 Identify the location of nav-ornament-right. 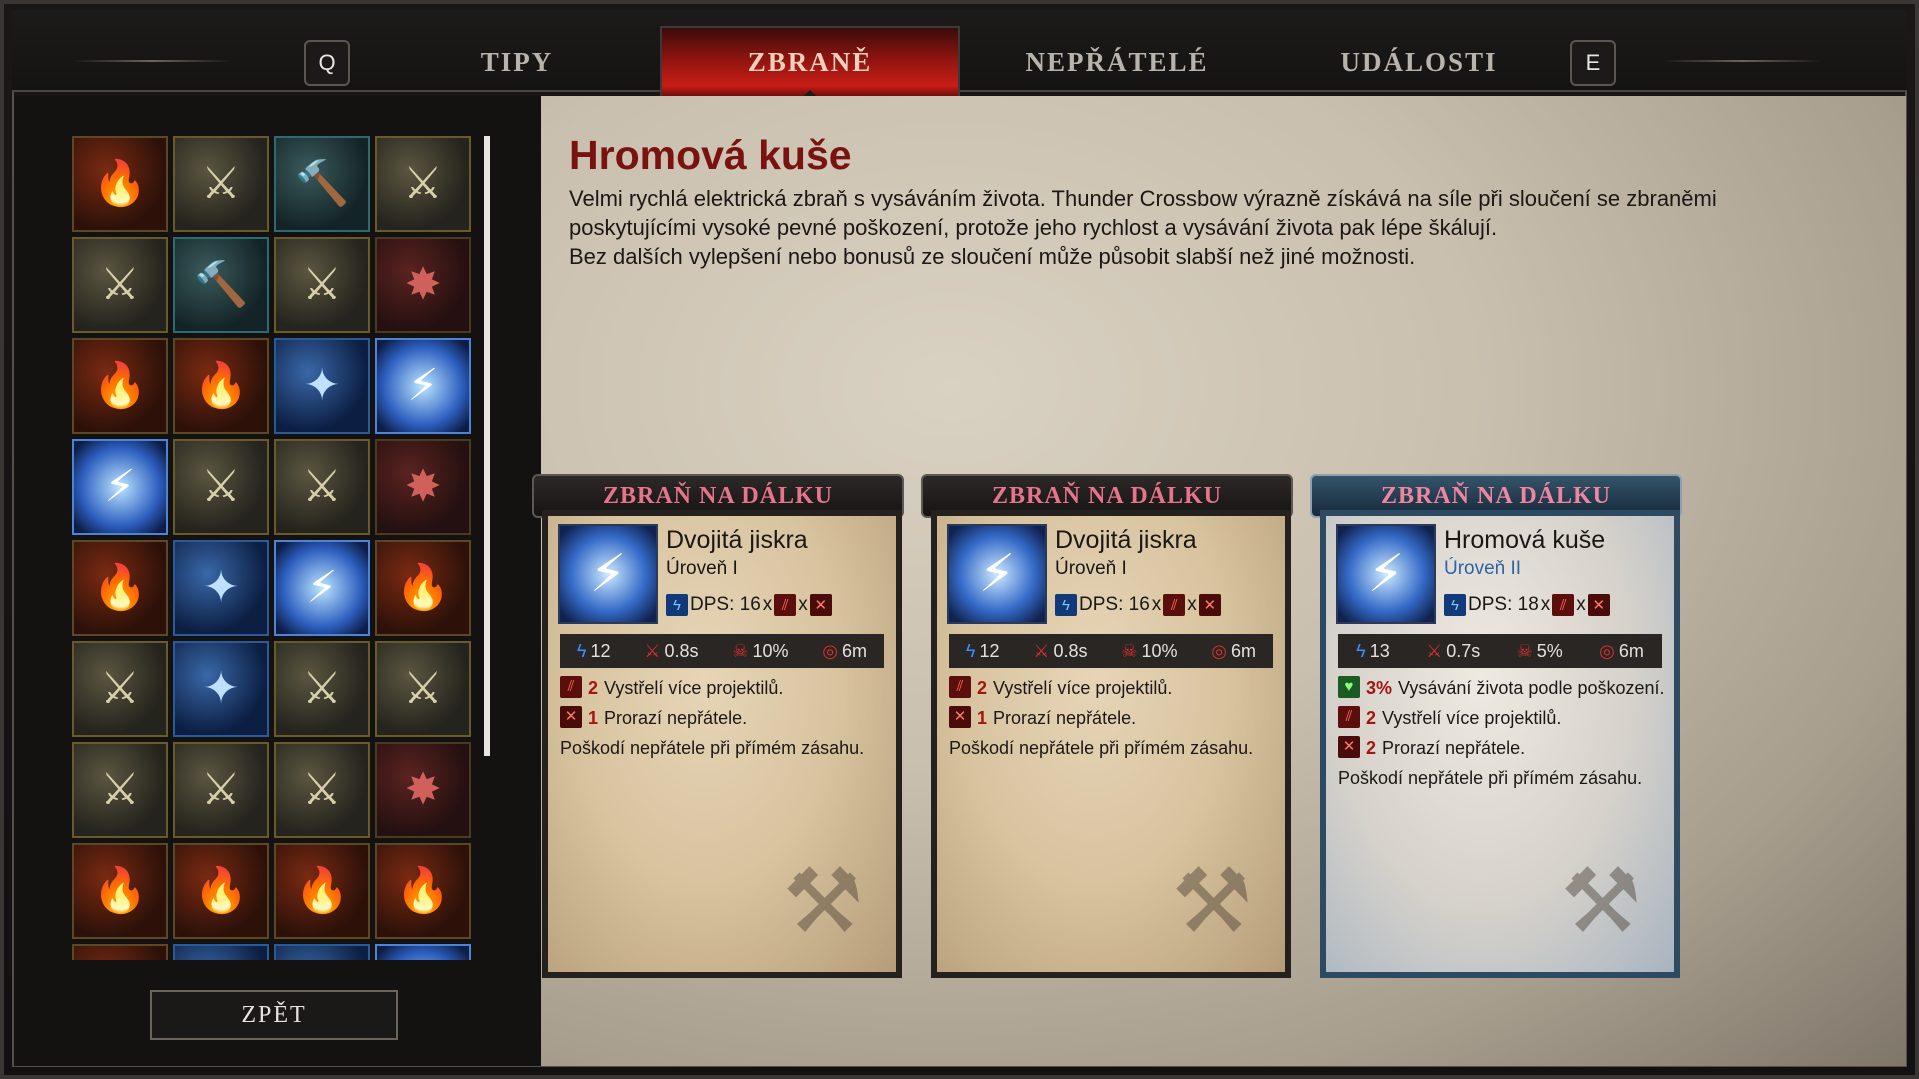
(1742, 61).